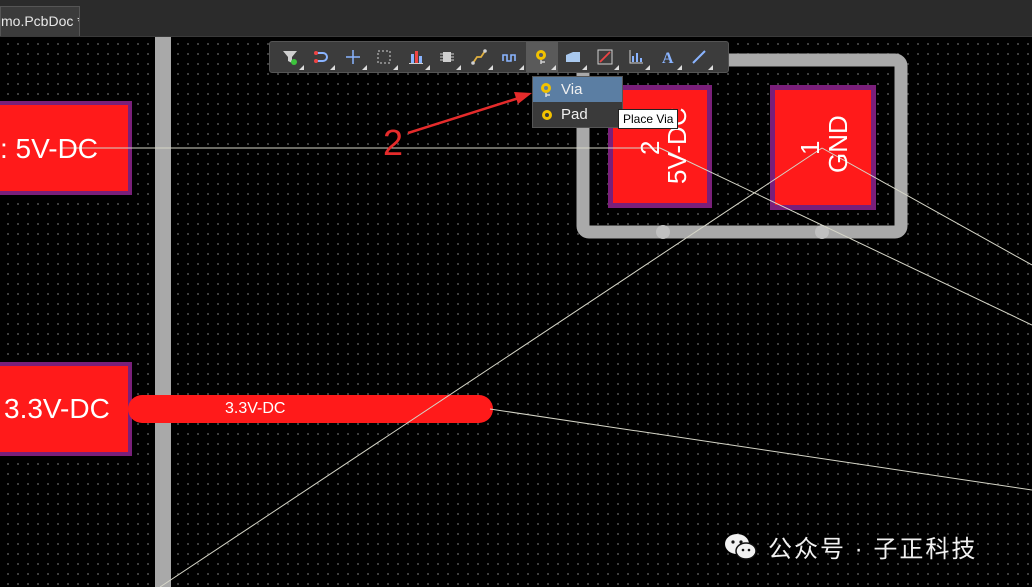 The image size is (1032, 587). I want to click on watermark-text: 公众号 · 子正科技, so click(873, 549).